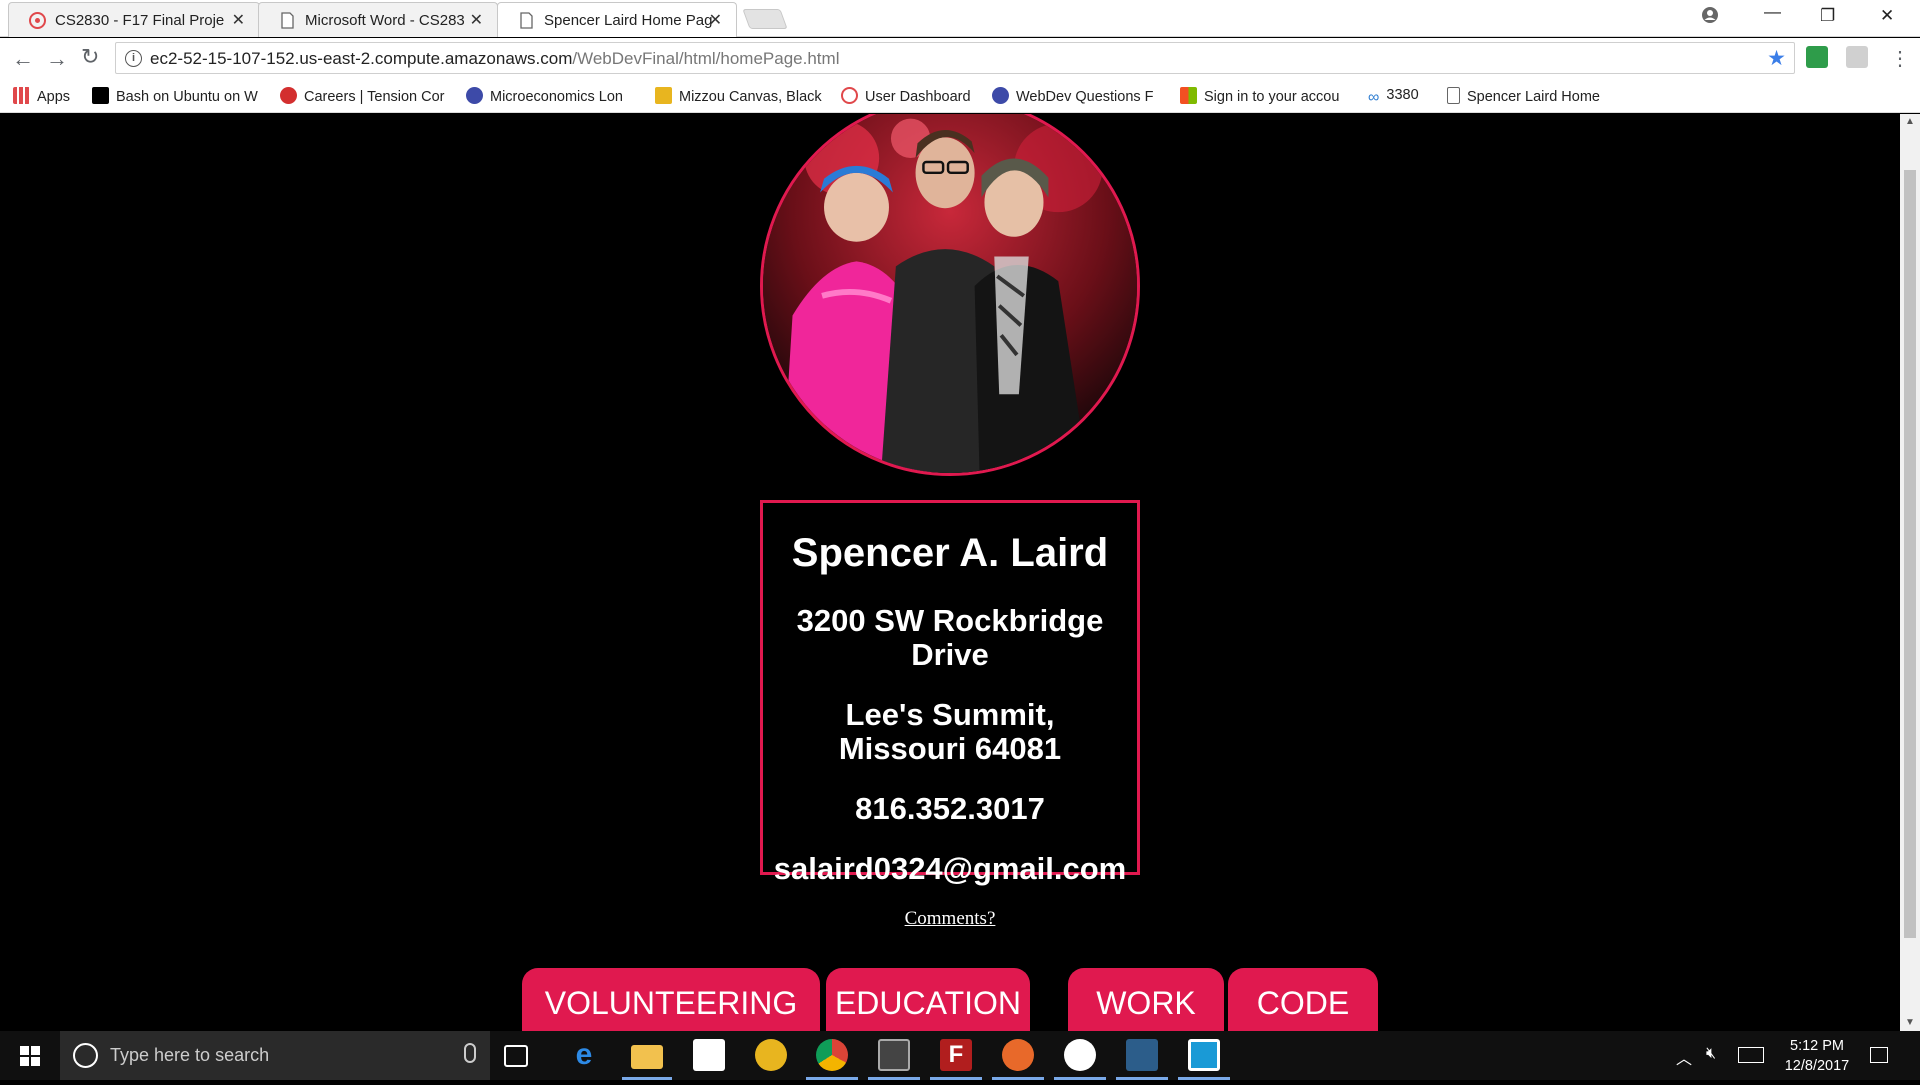 This screenshot has width=1920, height=1085. I want to click on tab-title: Microsoft Word - CS283, so click(385, 20).